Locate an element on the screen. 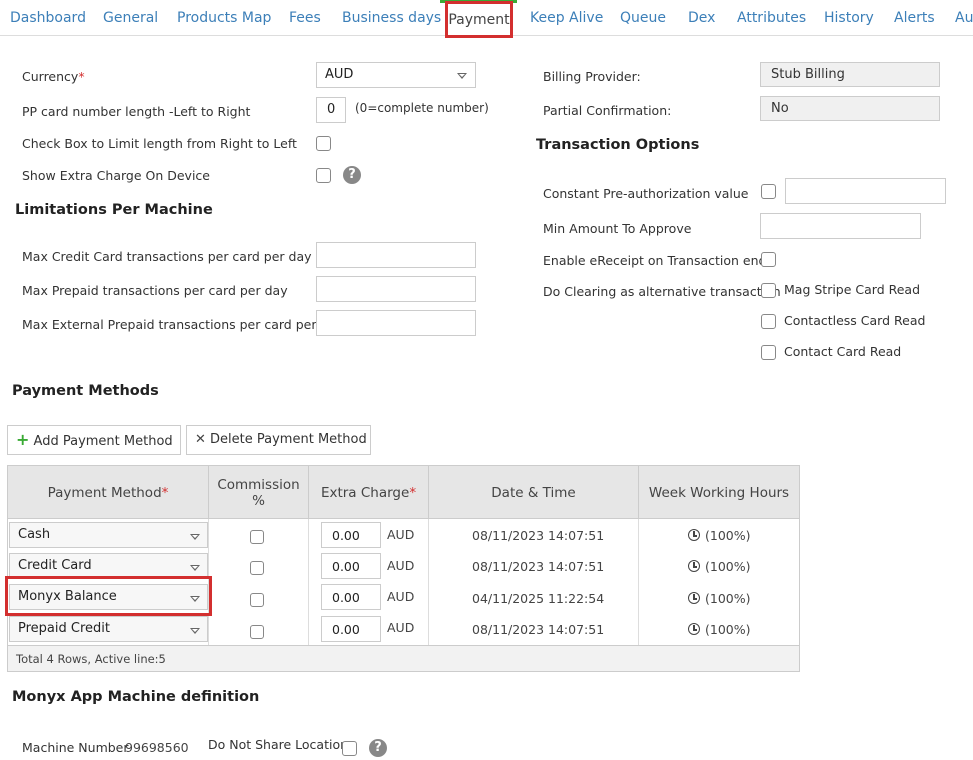 The width and height of the screenshot is (973, 760). partial-confirmation-label: Partial Confirmation: is located at coordinates (607, 110).